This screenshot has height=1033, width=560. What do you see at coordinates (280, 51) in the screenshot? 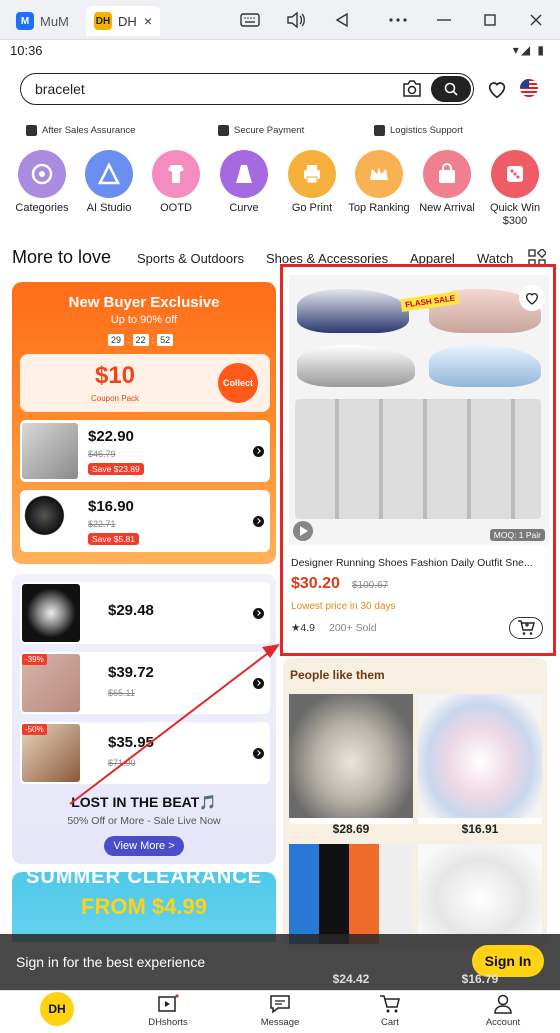
I see `status-bar: 10:36 ▾◢ ▮` at bounding box center [280, 51].